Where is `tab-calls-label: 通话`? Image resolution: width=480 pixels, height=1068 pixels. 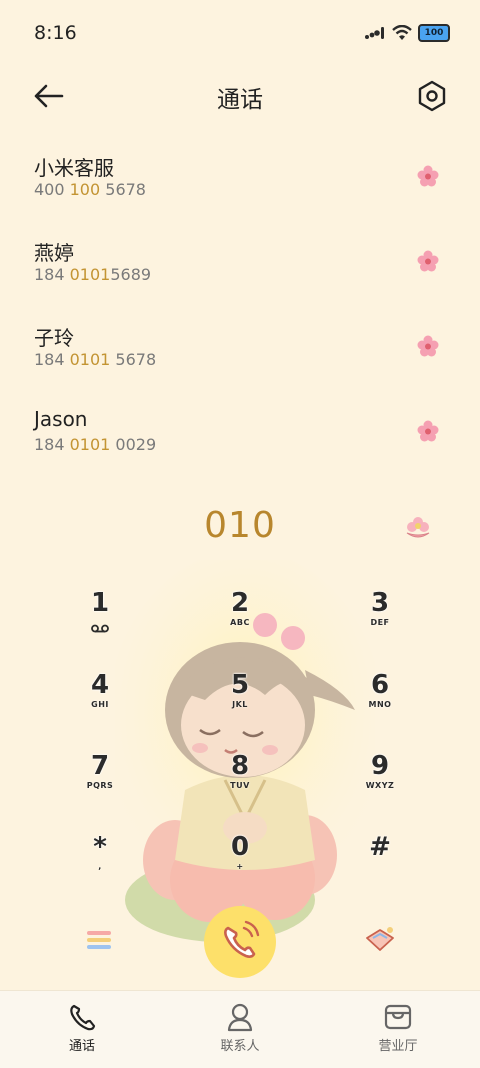 tab-calls-label: 通话 is located at coordinates (81, 1046).